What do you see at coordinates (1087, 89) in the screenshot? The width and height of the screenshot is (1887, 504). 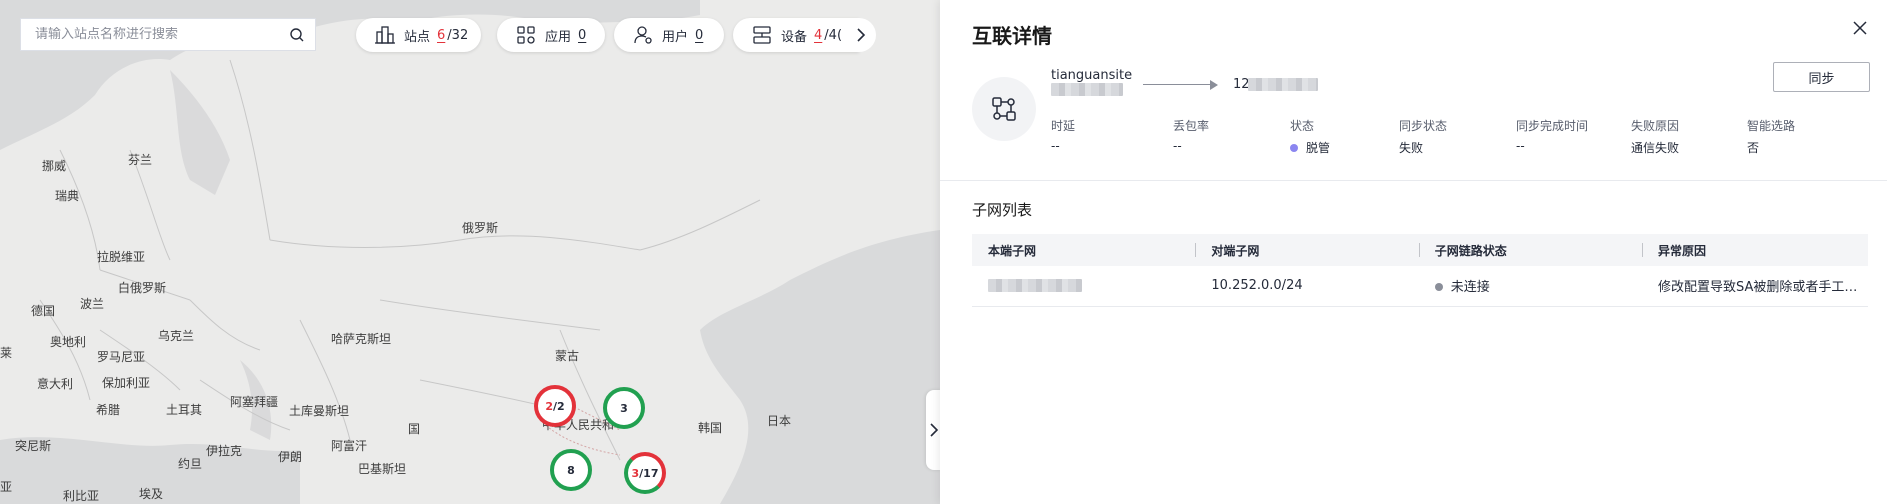 I see `redacted-local-address` at bounding box center [1087, 89].